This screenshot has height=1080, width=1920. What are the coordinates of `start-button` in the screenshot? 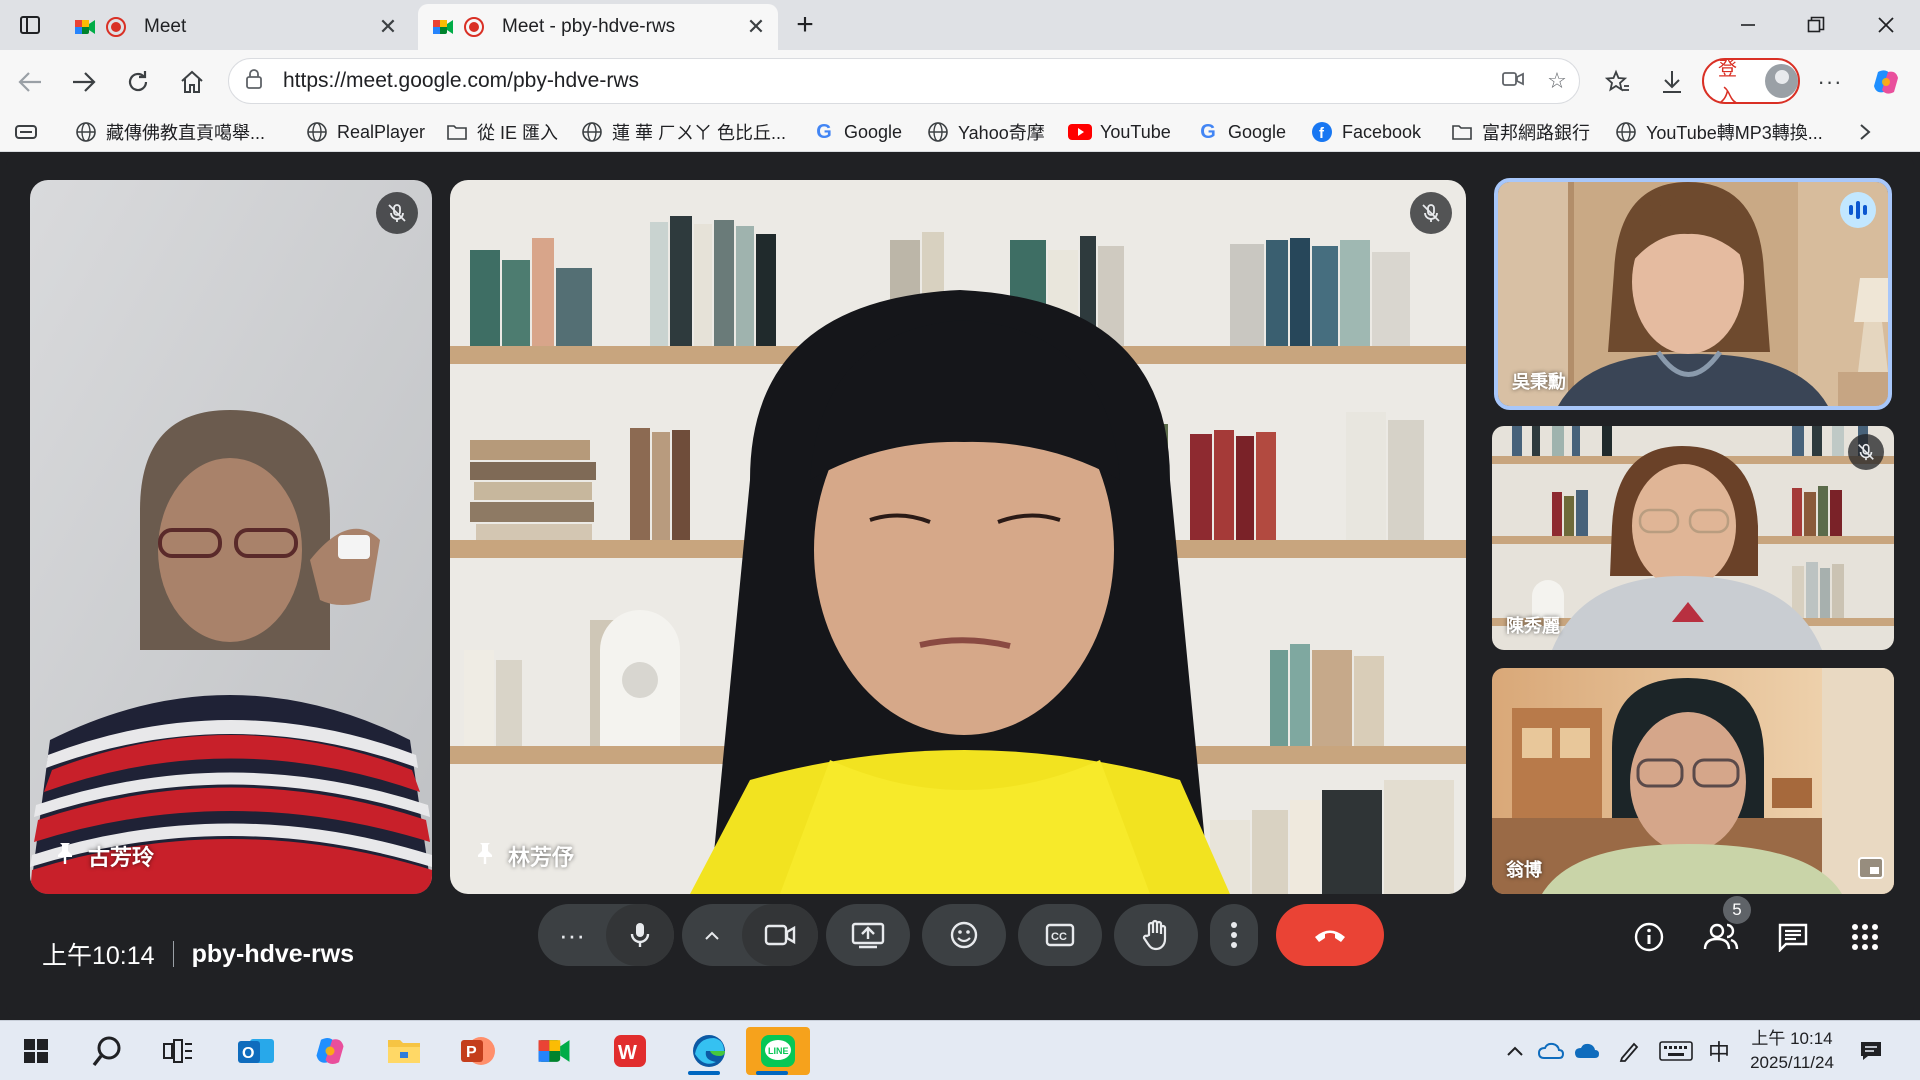 It's located at (36, 1051).